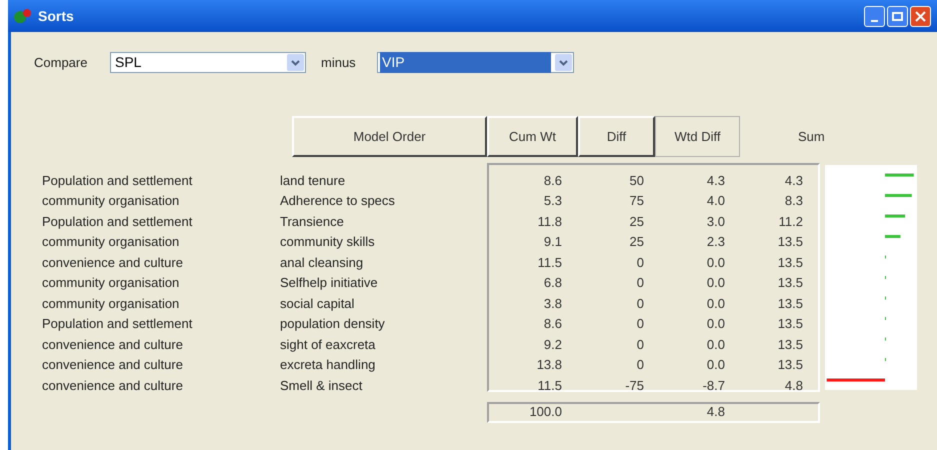 The width and height of the screenshot is (937, 450). What do you see at coordinates (552, 303) in the screenshot?
I see `cum-wt-cell-text: 3.8` at bounding box center [552, 303].